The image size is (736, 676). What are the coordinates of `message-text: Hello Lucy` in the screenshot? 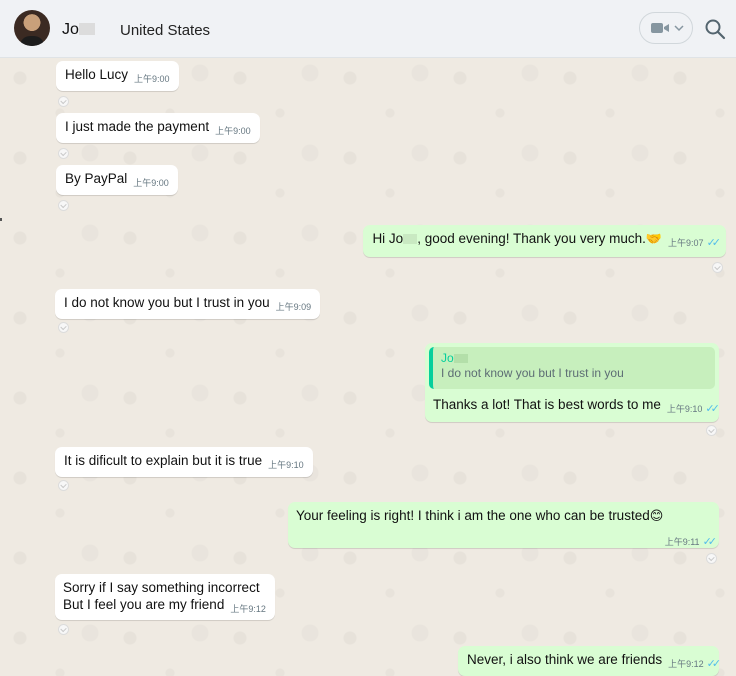 It's located at (97, 74).